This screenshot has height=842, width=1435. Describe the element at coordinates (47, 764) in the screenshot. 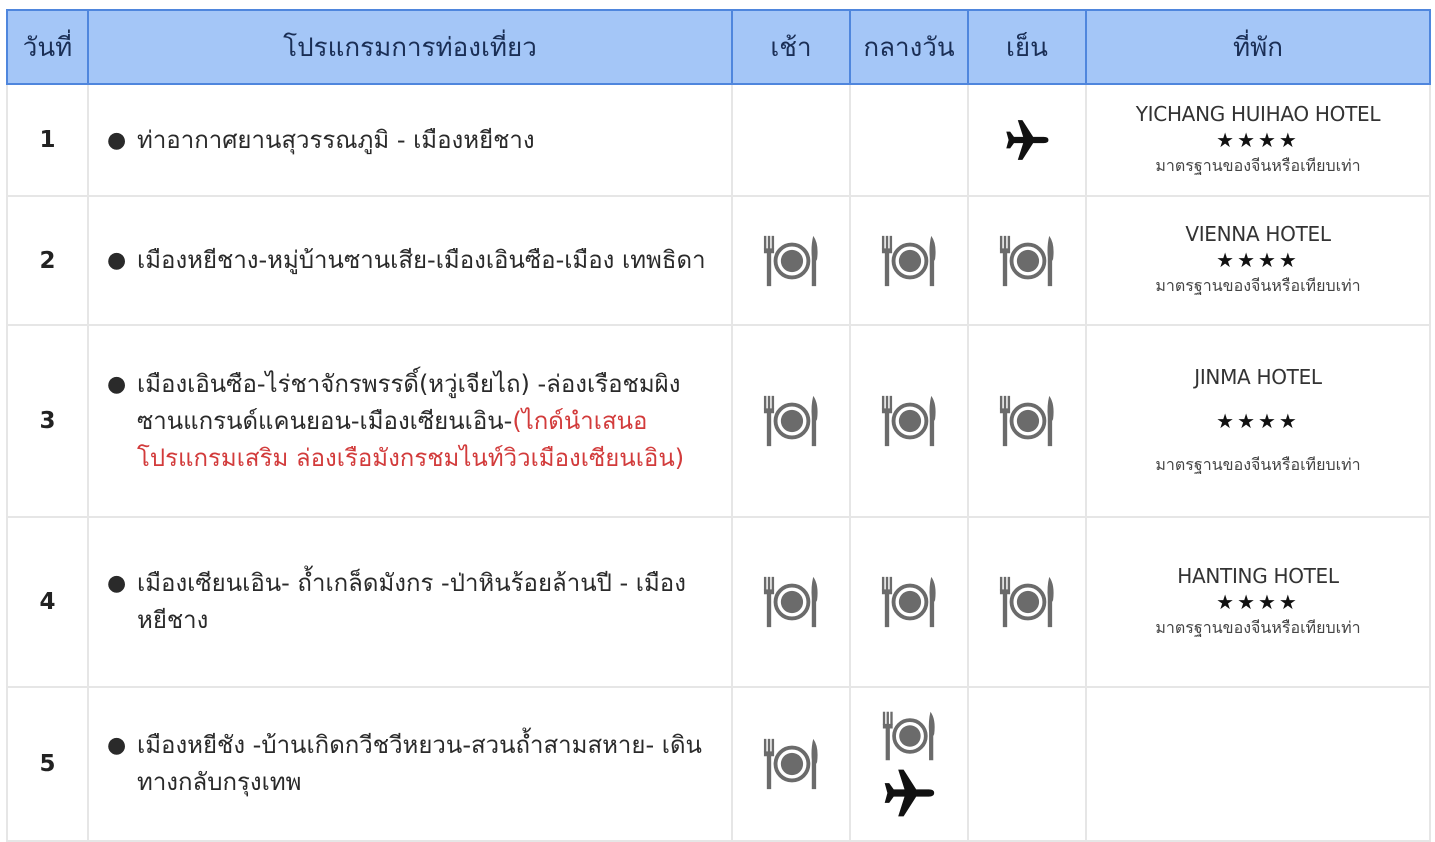

I see `day-number: 5` at that location.